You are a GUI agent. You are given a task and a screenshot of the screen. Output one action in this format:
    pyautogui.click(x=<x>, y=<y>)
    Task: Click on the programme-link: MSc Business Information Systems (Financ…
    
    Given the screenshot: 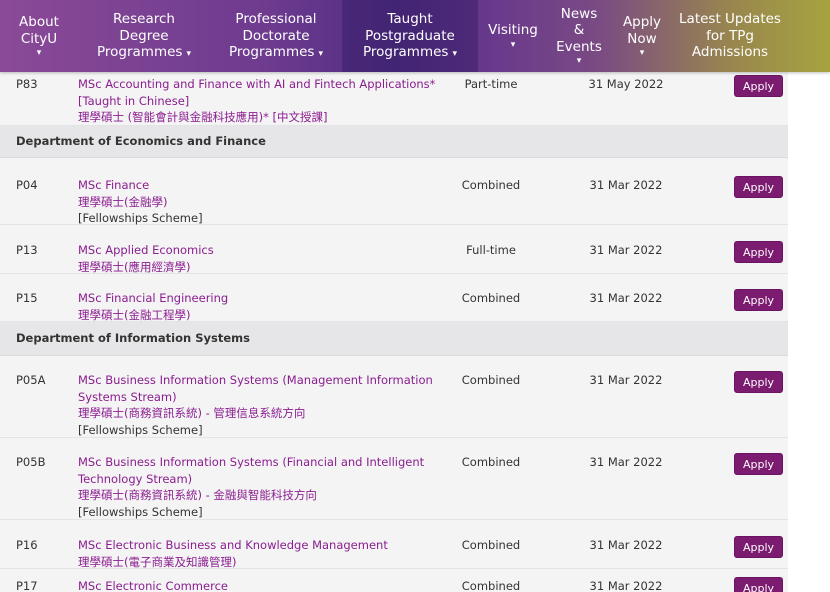 What is the action you would take?
    pyautogui.click(x=258, y=470)
    